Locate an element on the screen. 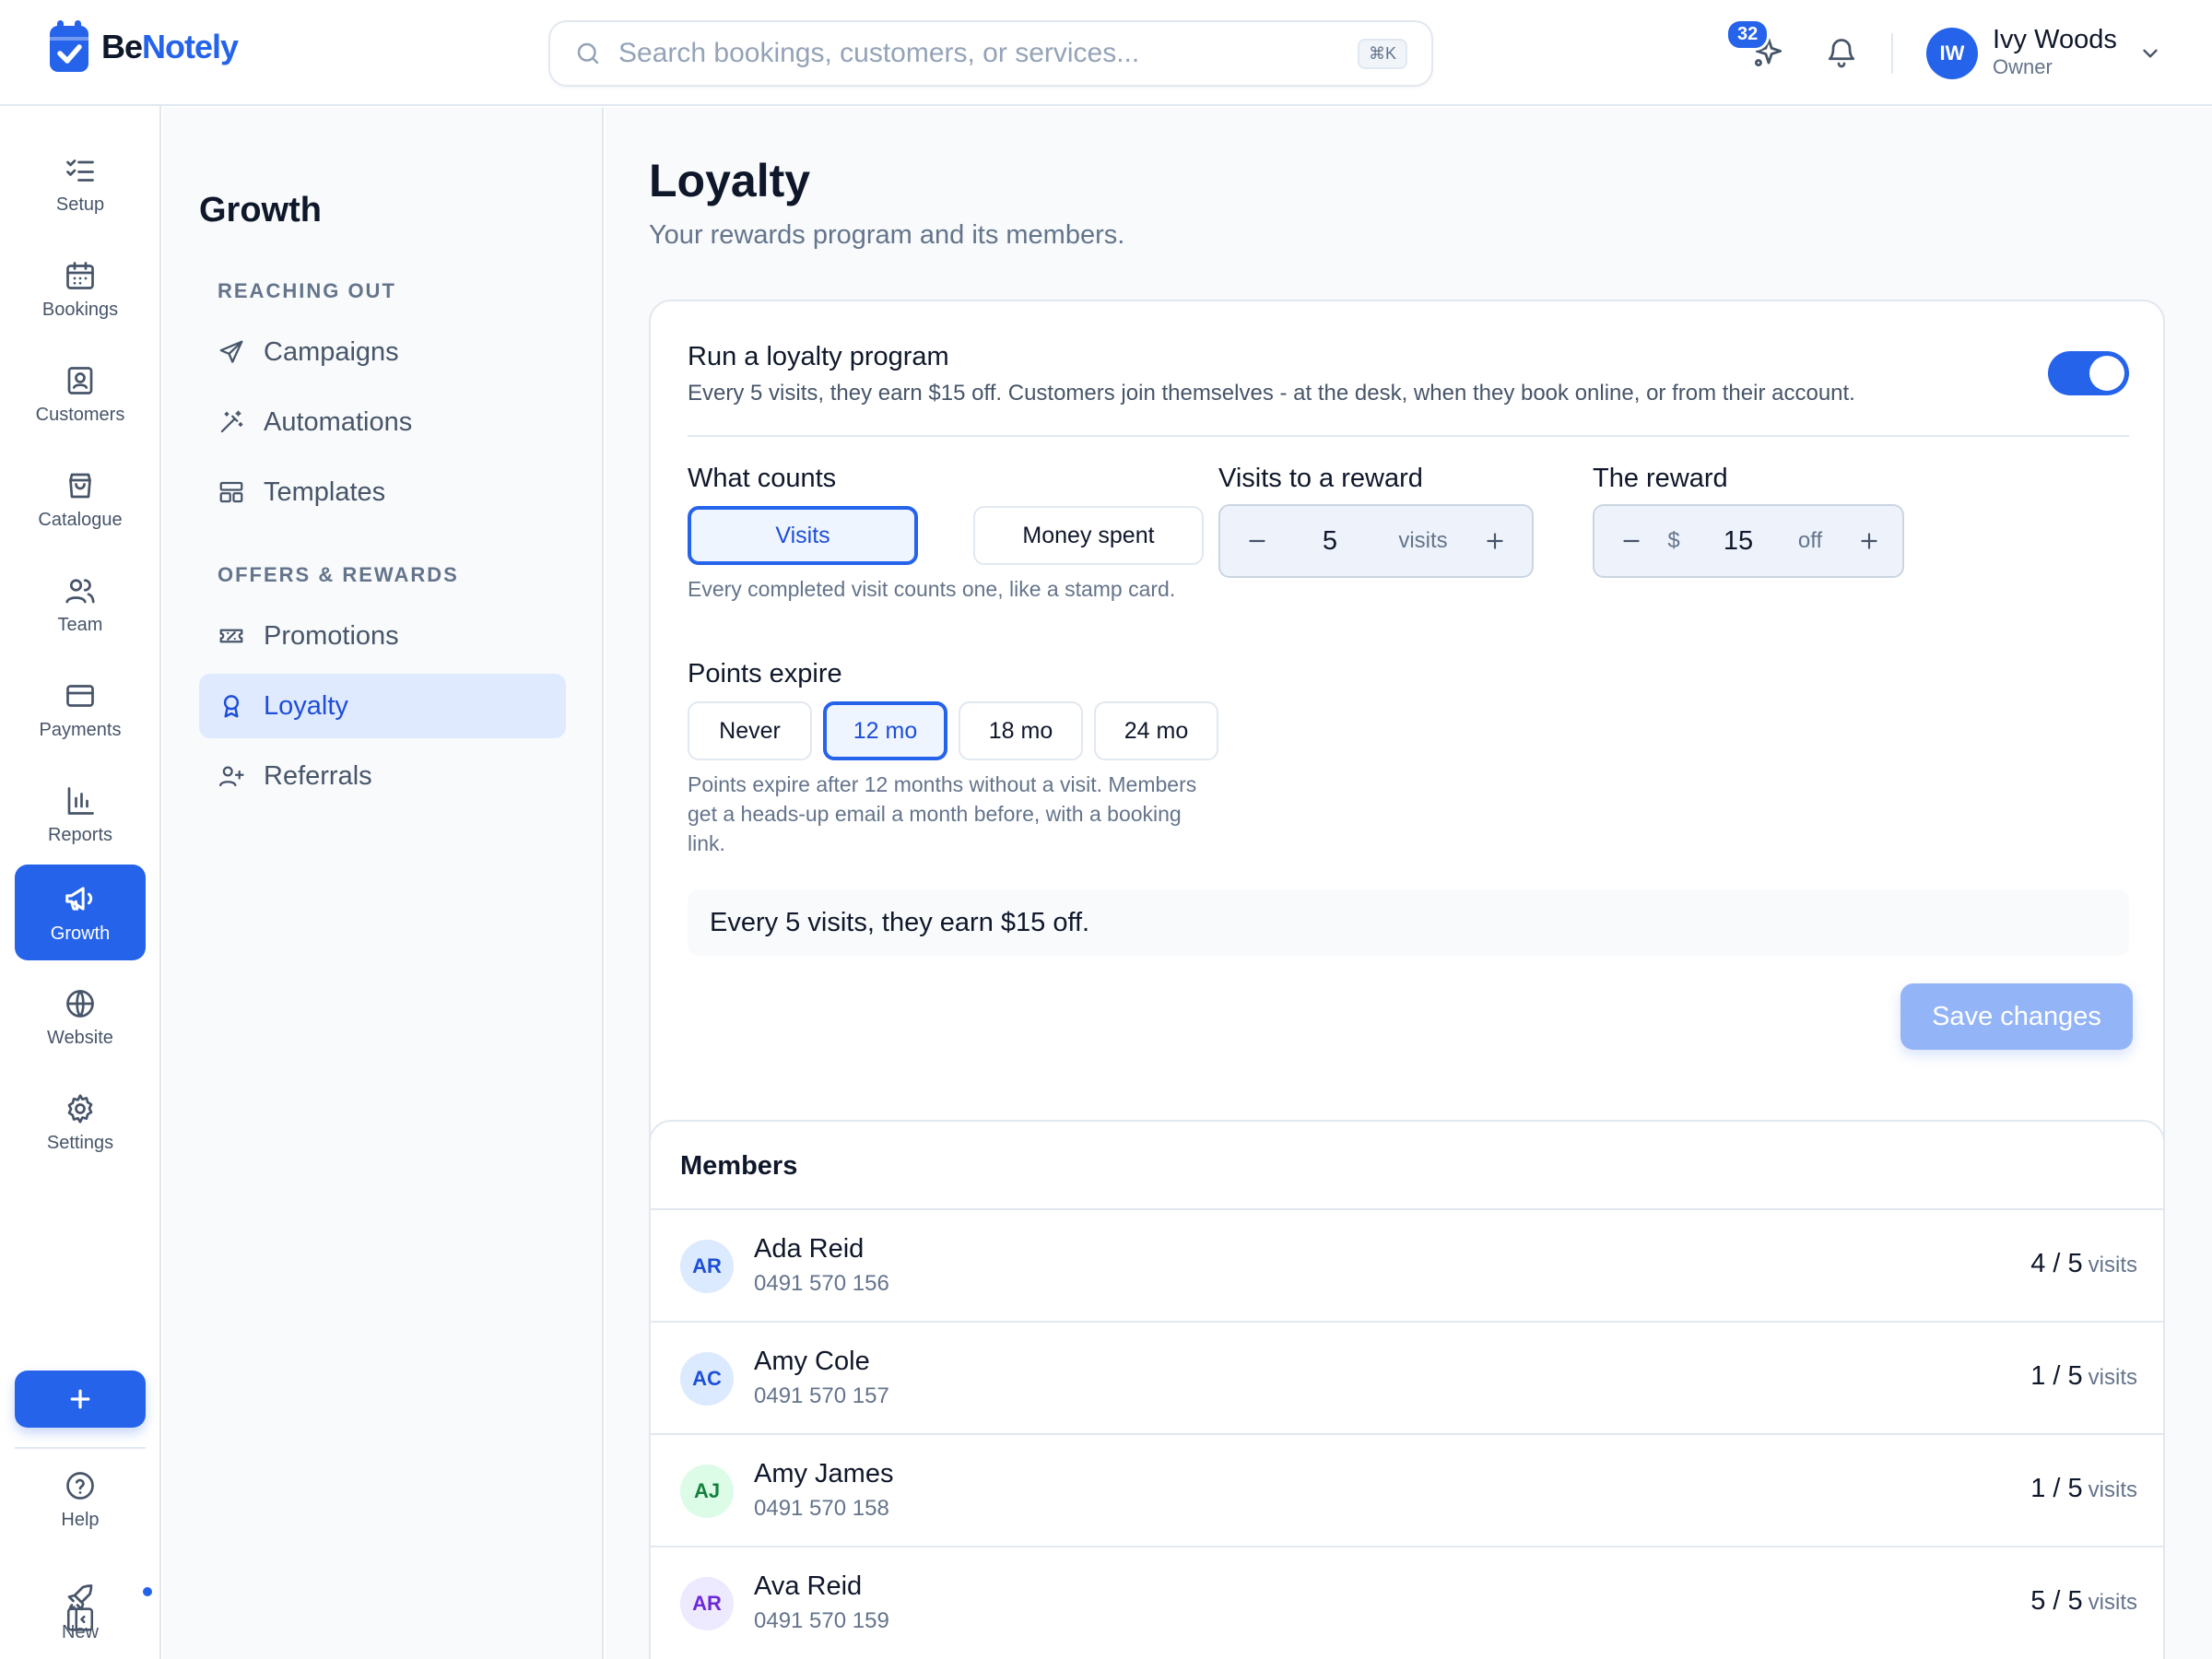 Image resolution: width=2212 pixels, height=1659 pixels. subnav-title: Growth is located at coordinates (260, 210).